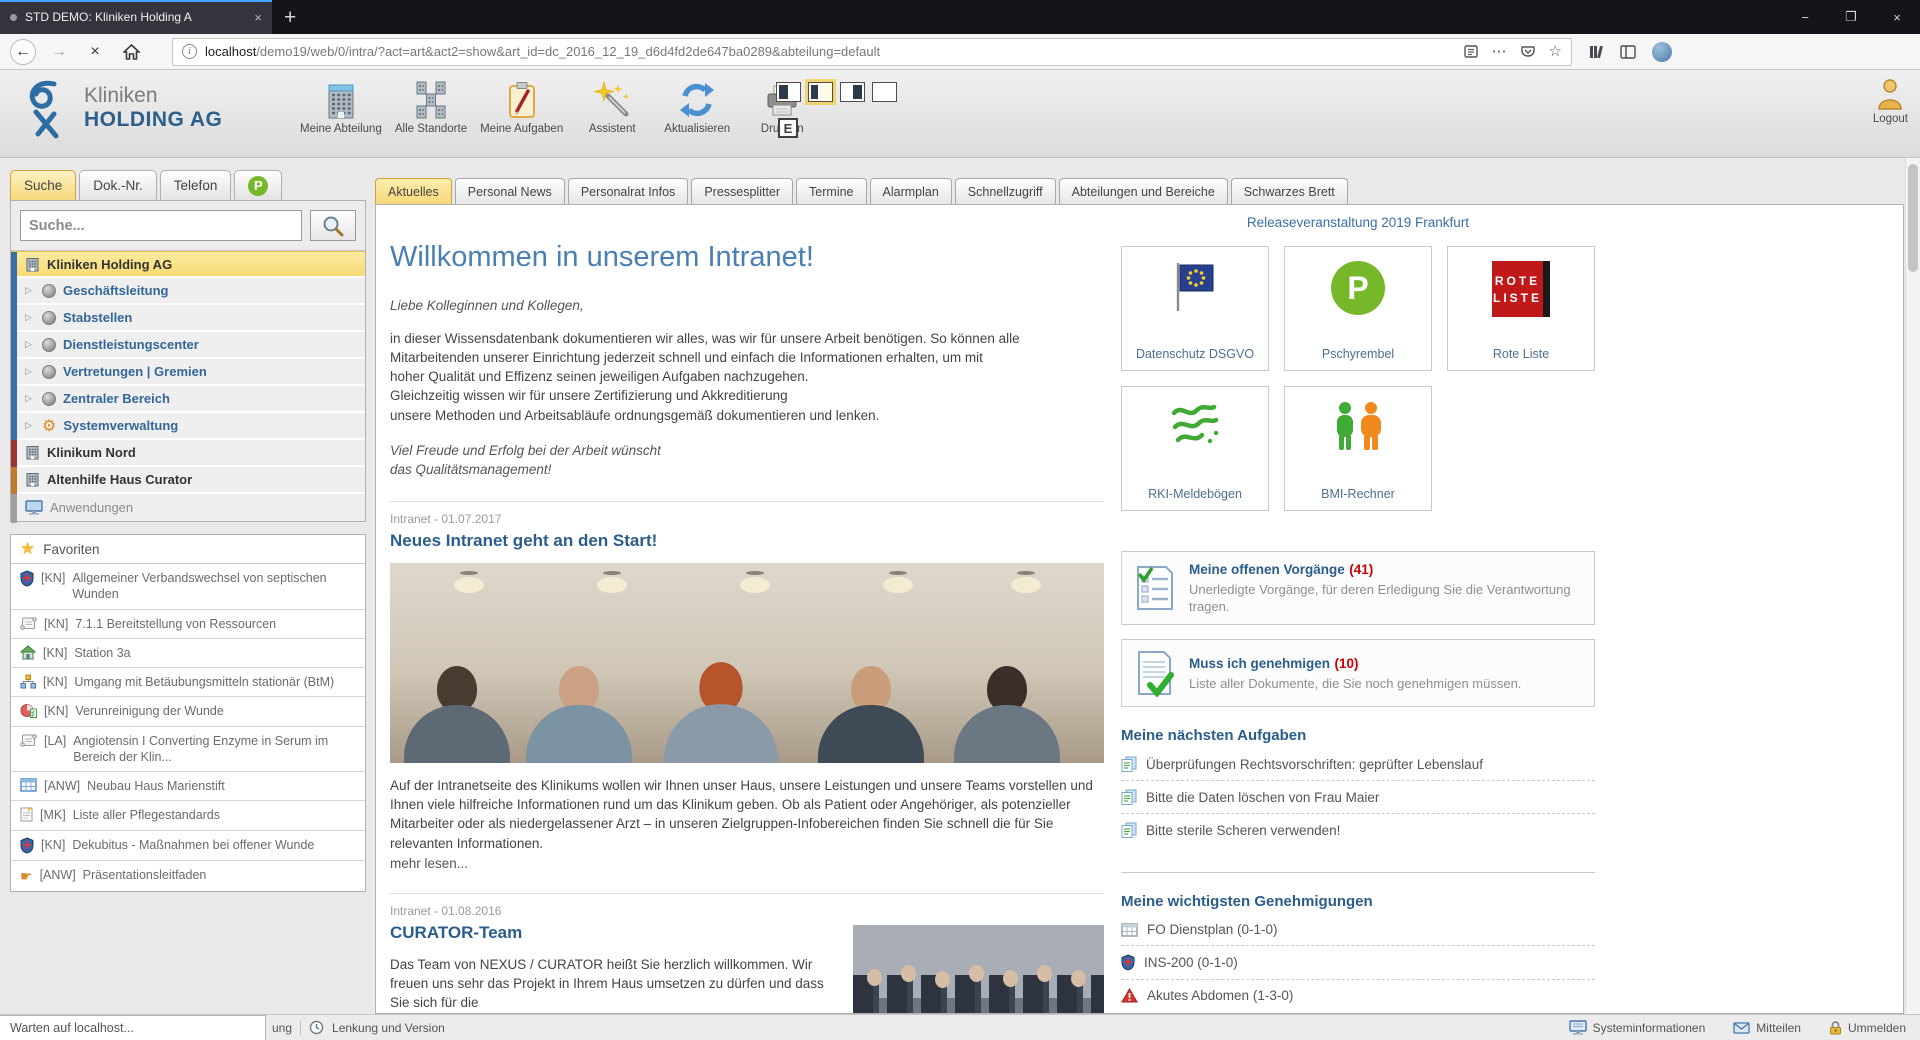 The image size is (1920, 1040). I want to click on search-input, so click(161, 225).